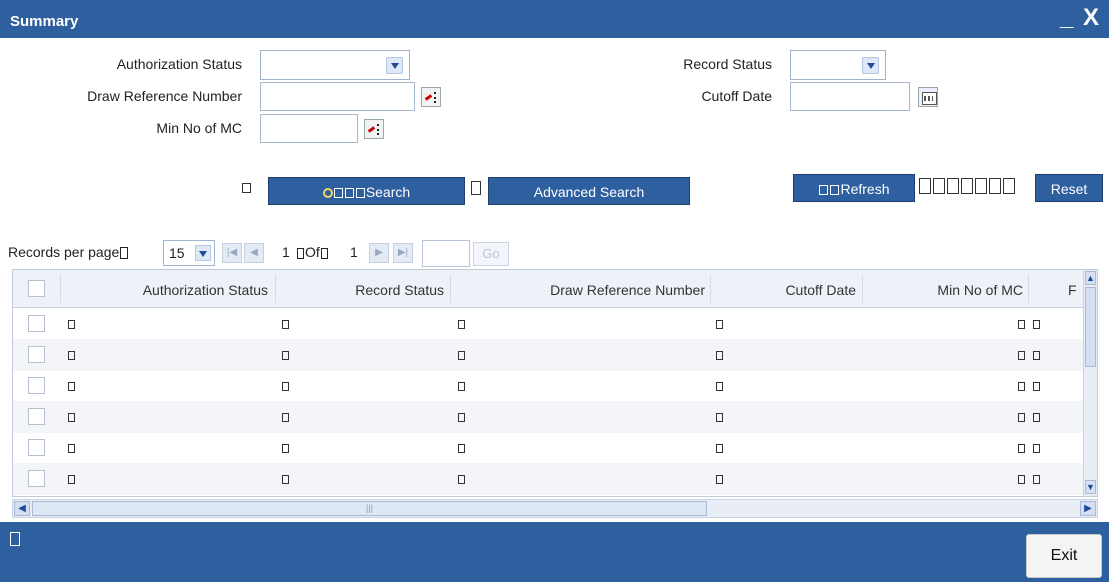 The width and height of the screenshot is (1109, 582). Describe the element at coordinates (312, 252) in the screenshot. I see `of-label: Of` at that location.